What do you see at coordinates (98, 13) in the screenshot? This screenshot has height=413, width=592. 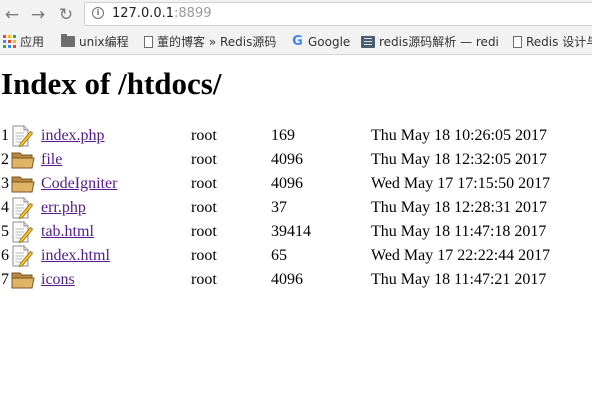 I see `info-icon: i` at bounding box center [98, 13].